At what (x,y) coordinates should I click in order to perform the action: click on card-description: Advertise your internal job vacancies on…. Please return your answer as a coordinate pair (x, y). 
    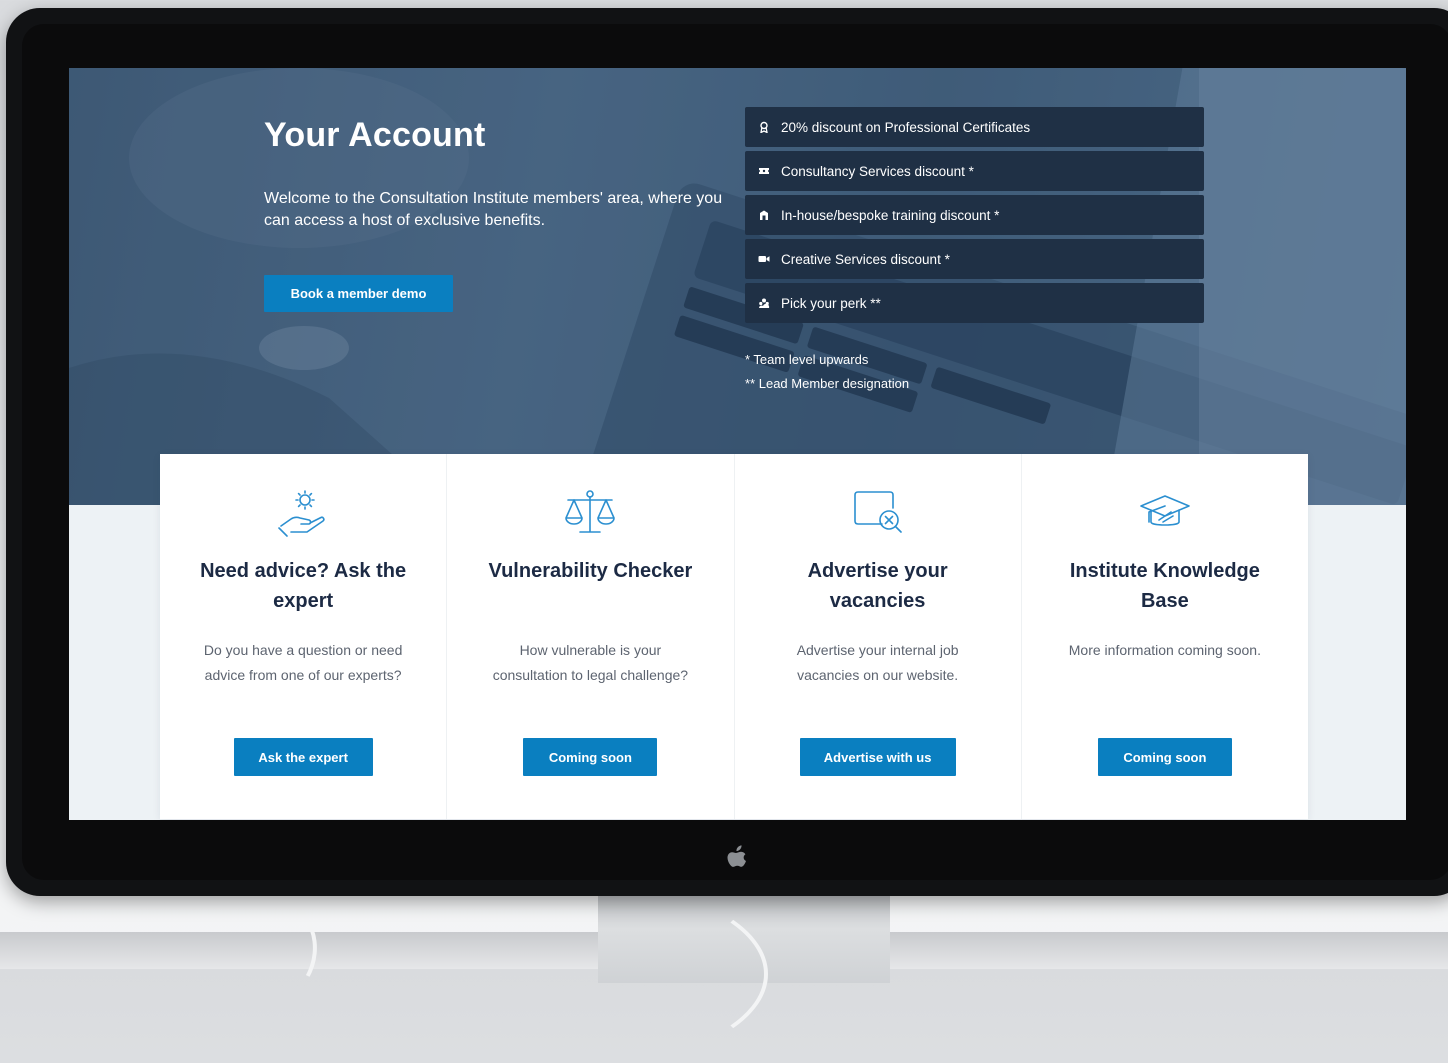
    Looking at the image, I should click on (877, 662).